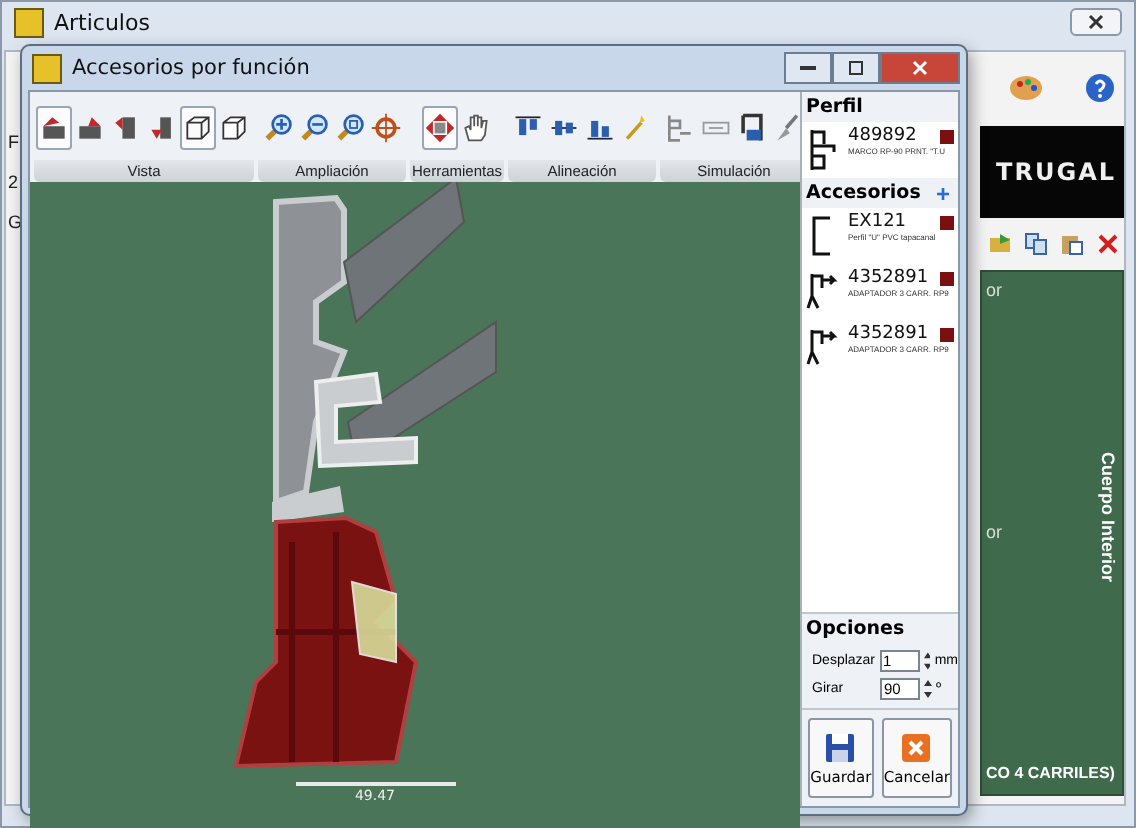  What do you see at coordinates (475, 128) in the screenshot?
I see `hand-icon` at bounding box center [475, 128].